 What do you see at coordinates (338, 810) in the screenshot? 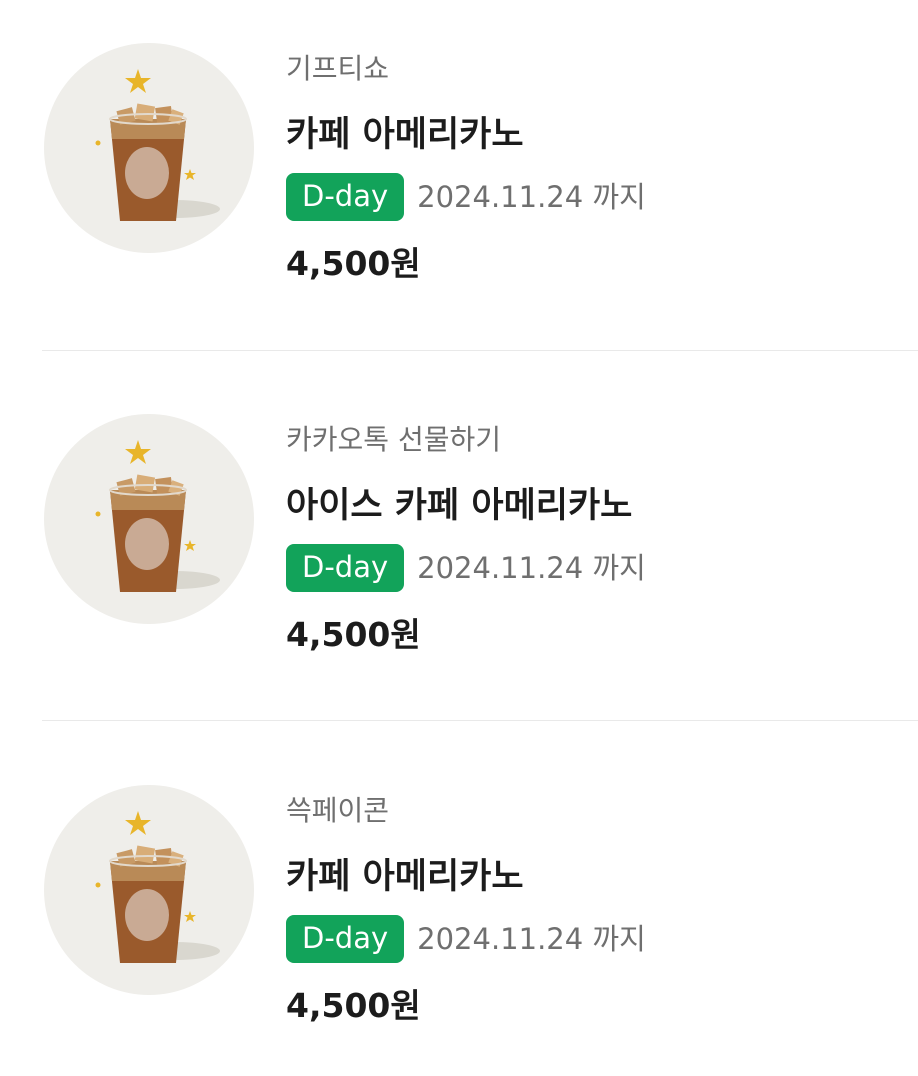
I see `brand-label: 쓱페이콘` at bounding box center [338, 810].